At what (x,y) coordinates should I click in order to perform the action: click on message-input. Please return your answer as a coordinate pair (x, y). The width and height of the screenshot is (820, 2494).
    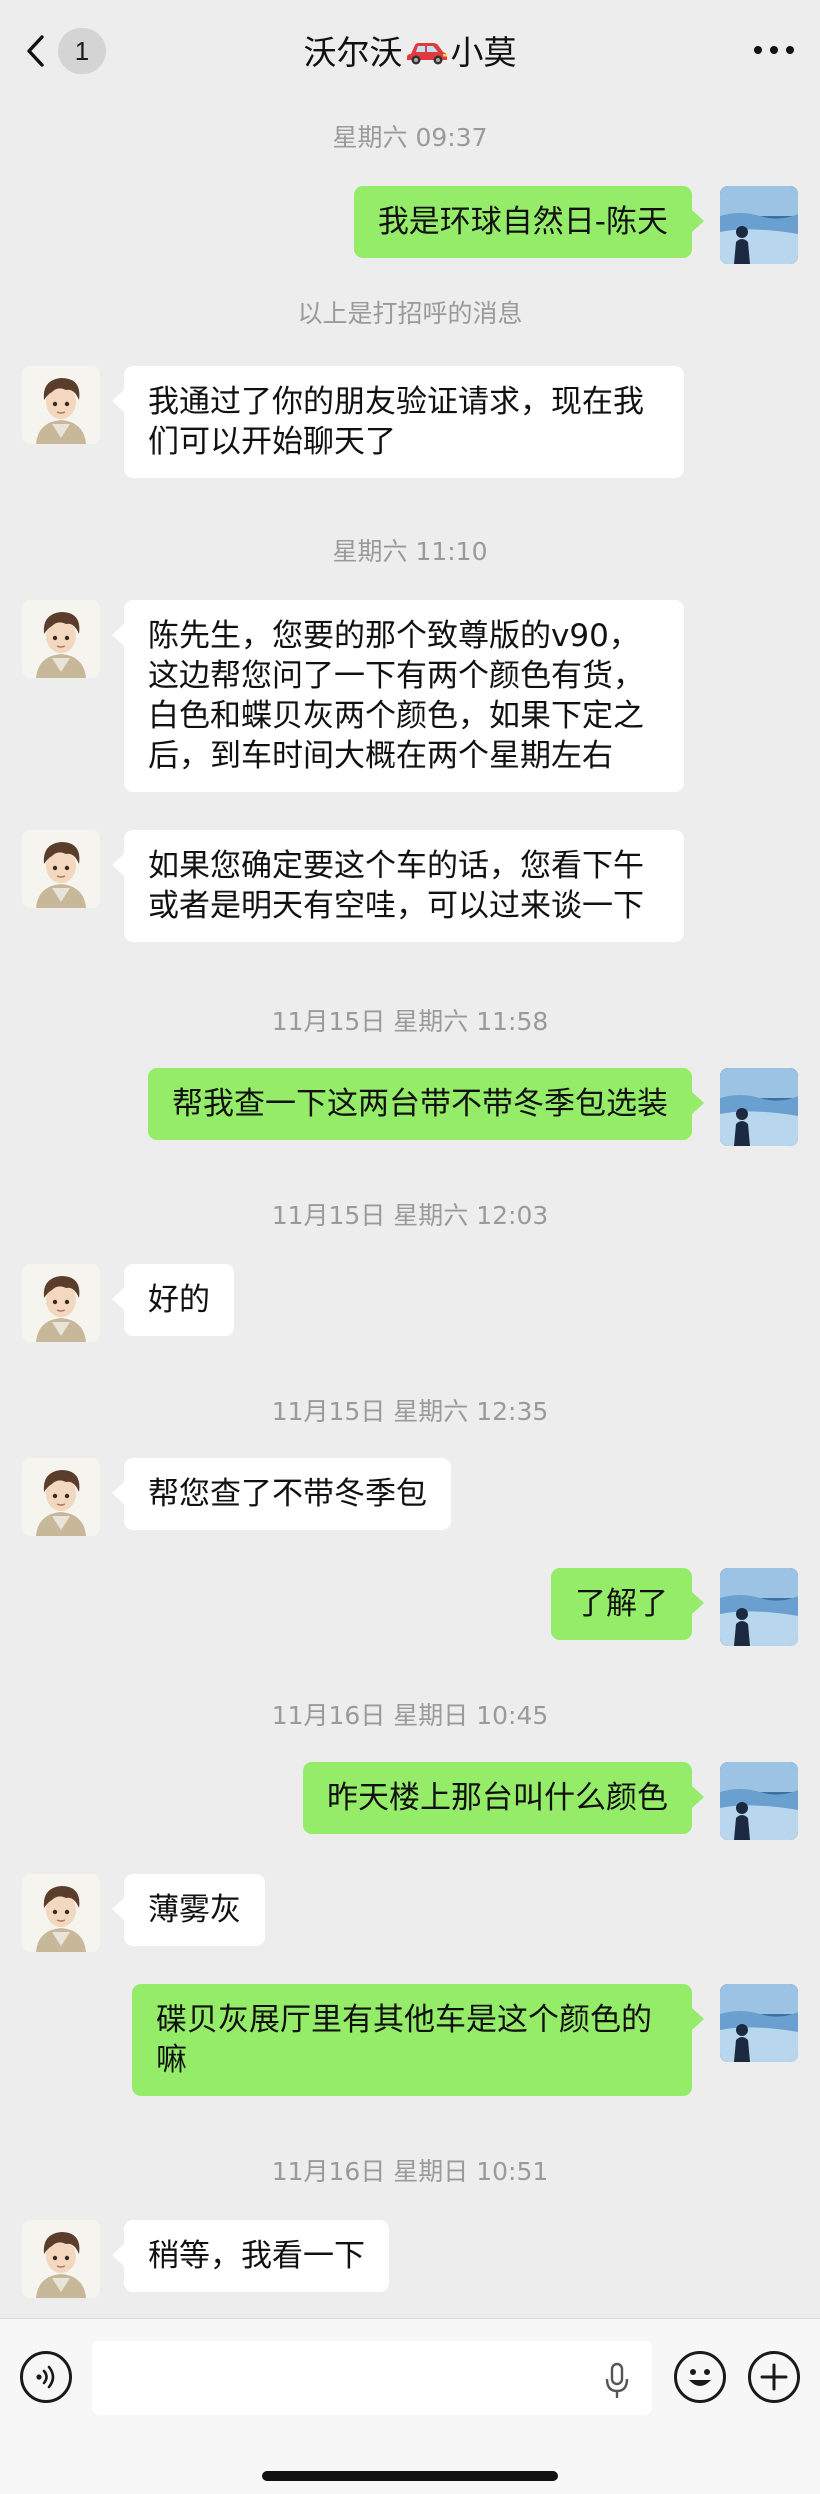
    Looking at the image, I should click on (372, 2378).